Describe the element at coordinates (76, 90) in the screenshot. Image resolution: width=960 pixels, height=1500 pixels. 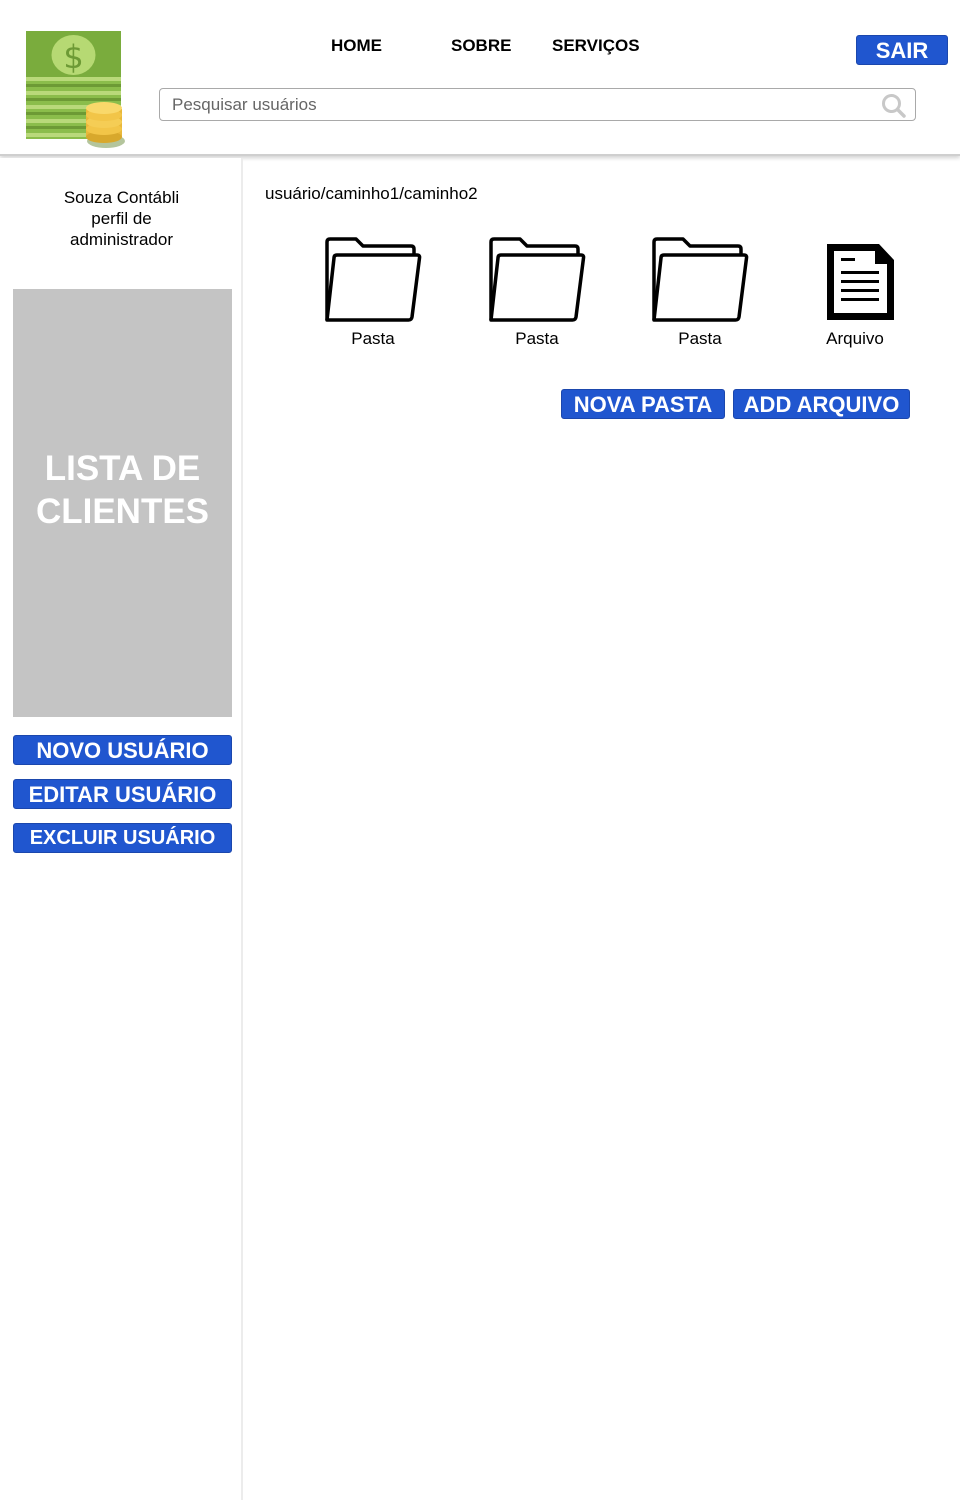
I see `money-stack-coins-icon: $` at that location.